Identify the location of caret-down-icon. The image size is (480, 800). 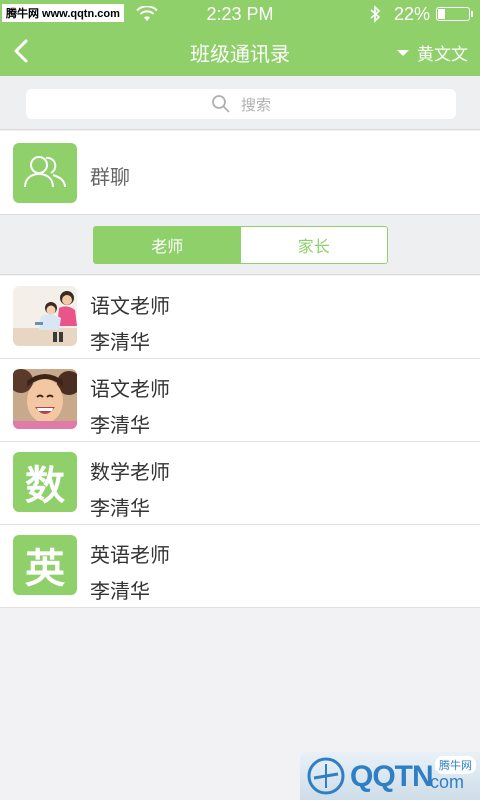
(403, 52).